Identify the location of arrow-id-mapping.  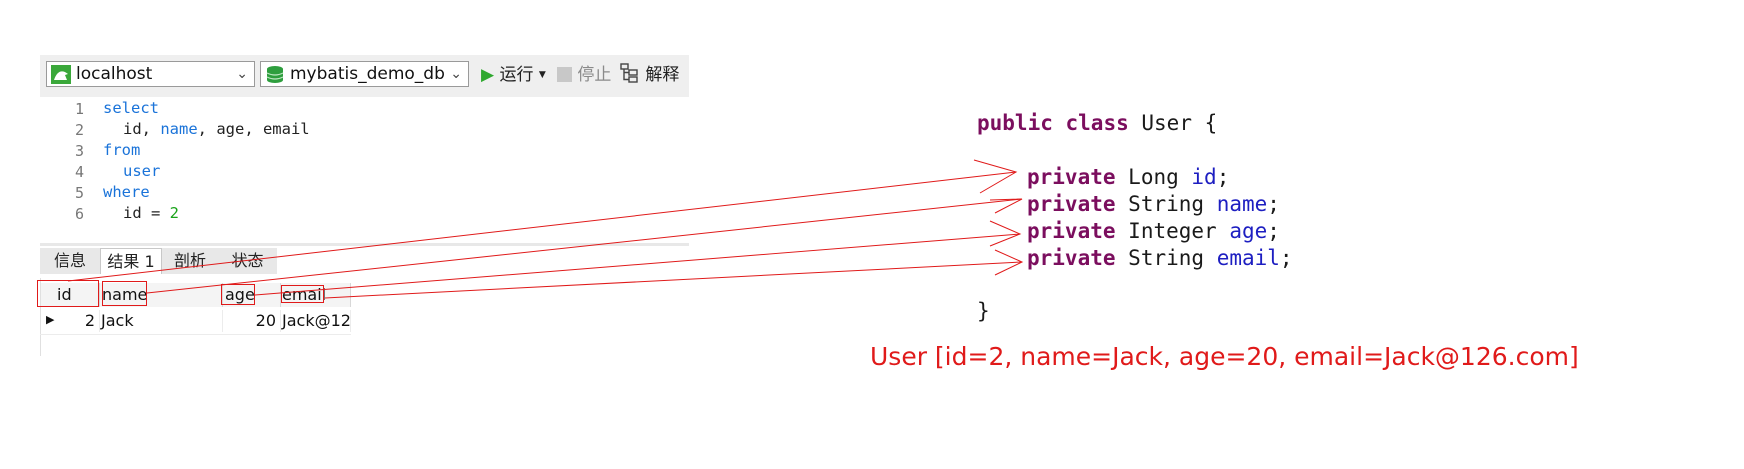
(542, 226).